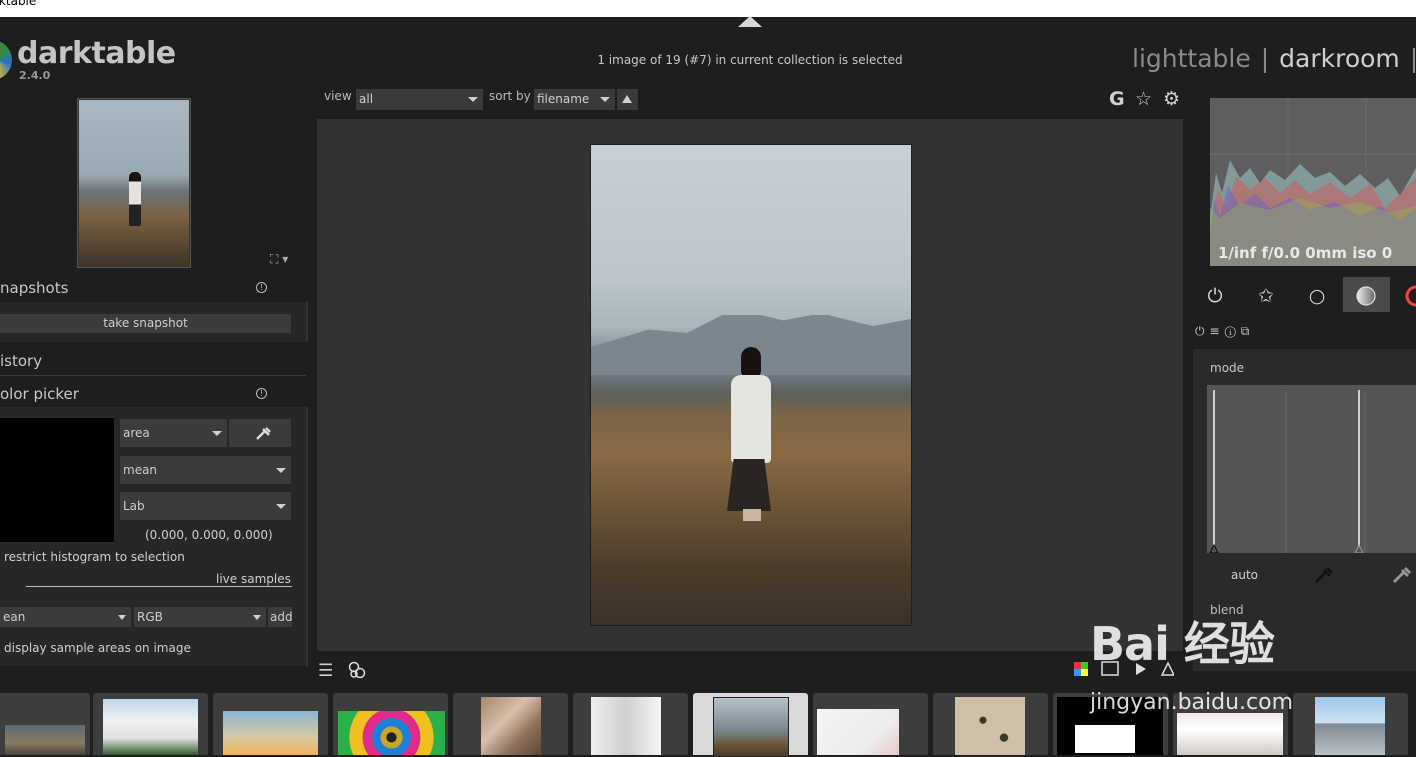  I want to click on collapse-top-panel-icon, so click(750, 21).